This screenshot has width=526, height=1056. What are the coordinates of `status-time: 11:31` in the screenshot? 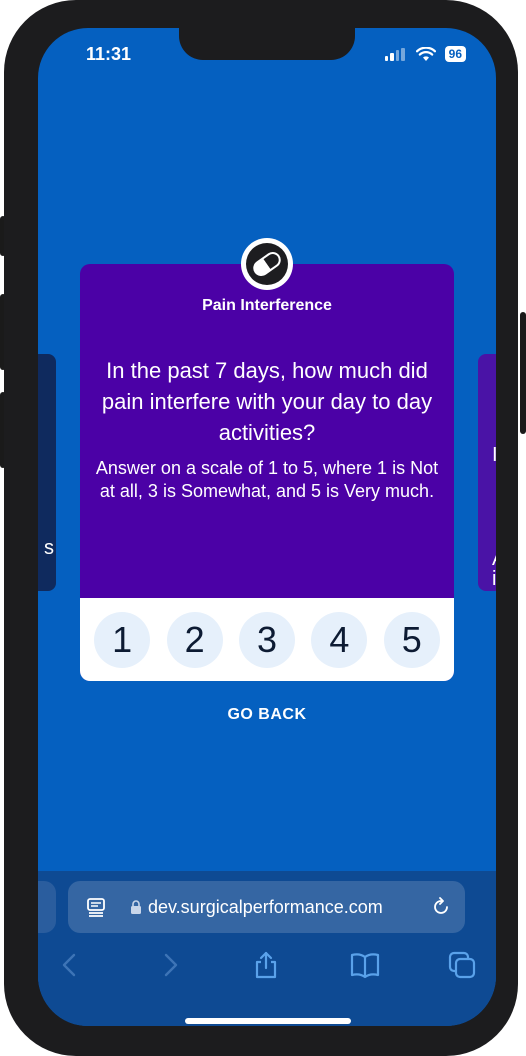 It's located at (109, 54).